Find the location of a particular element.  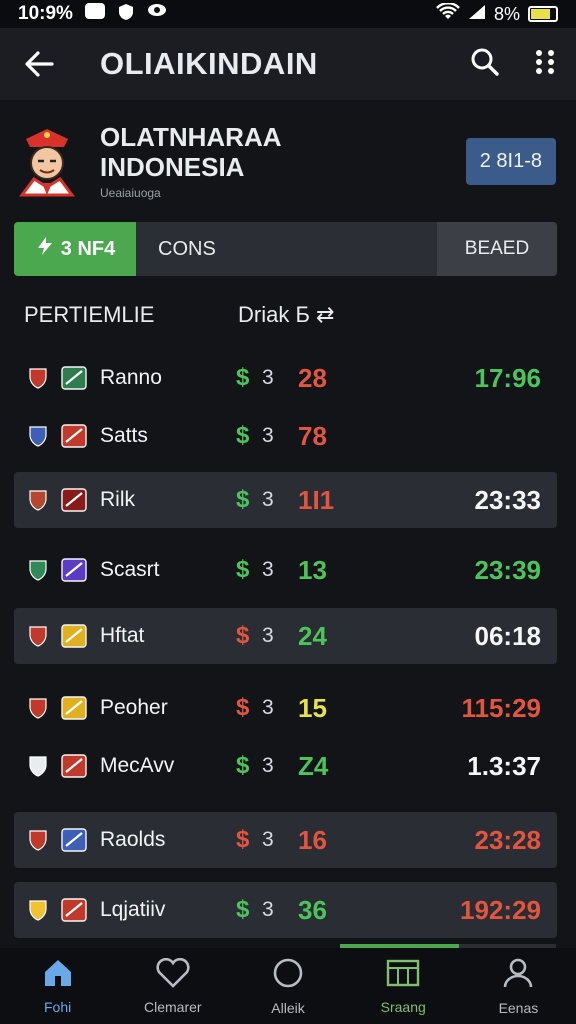

notification-icon is located at coordinates (94, 10).